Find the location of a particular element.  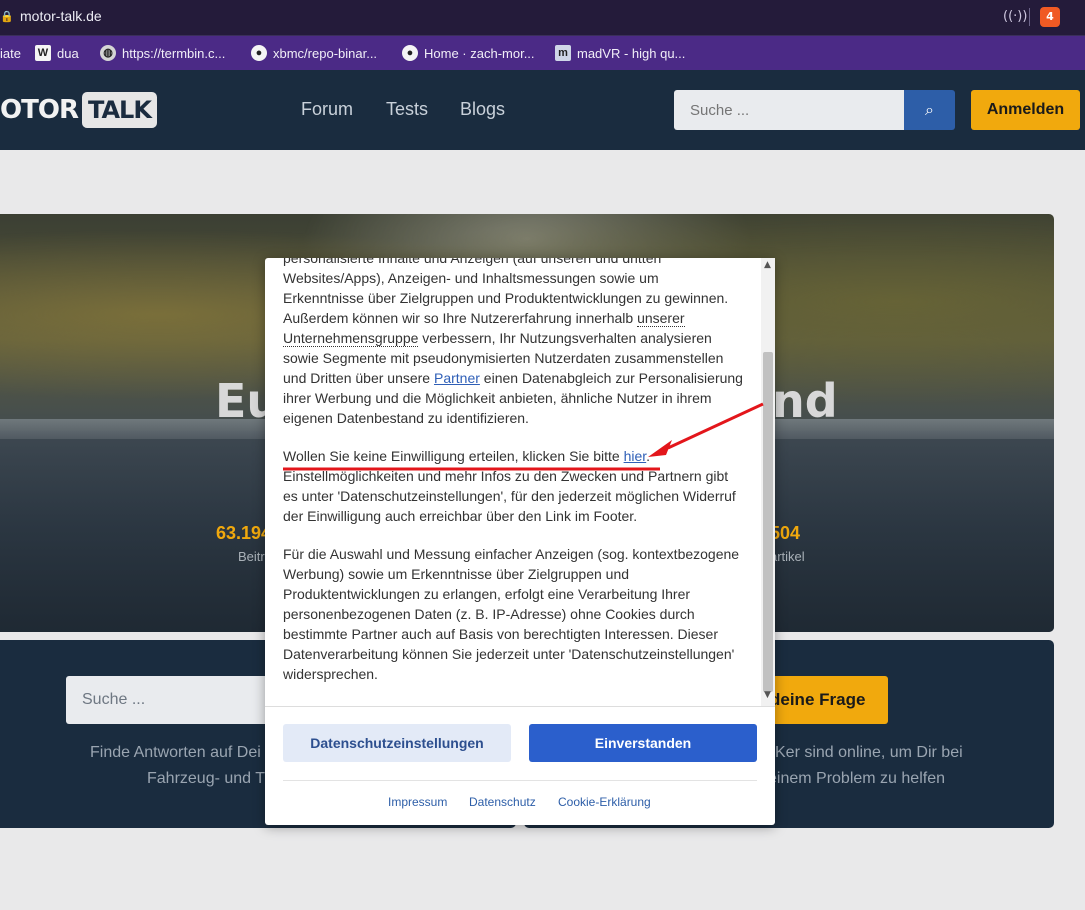

ask-panel-text-line1: Ker sind online, um Dir bei is located at coordinates (869, 752).